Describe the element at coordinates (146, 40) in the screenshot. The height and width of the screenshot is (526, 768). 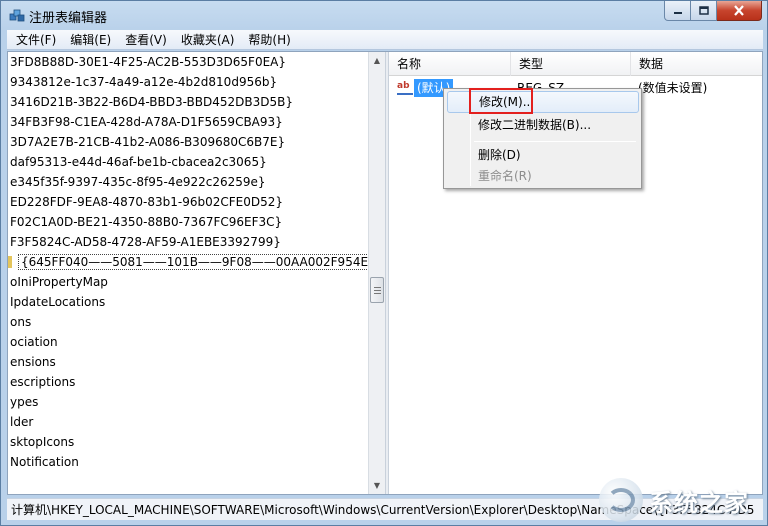
I see `menu-view: 查看(V)` at that location.